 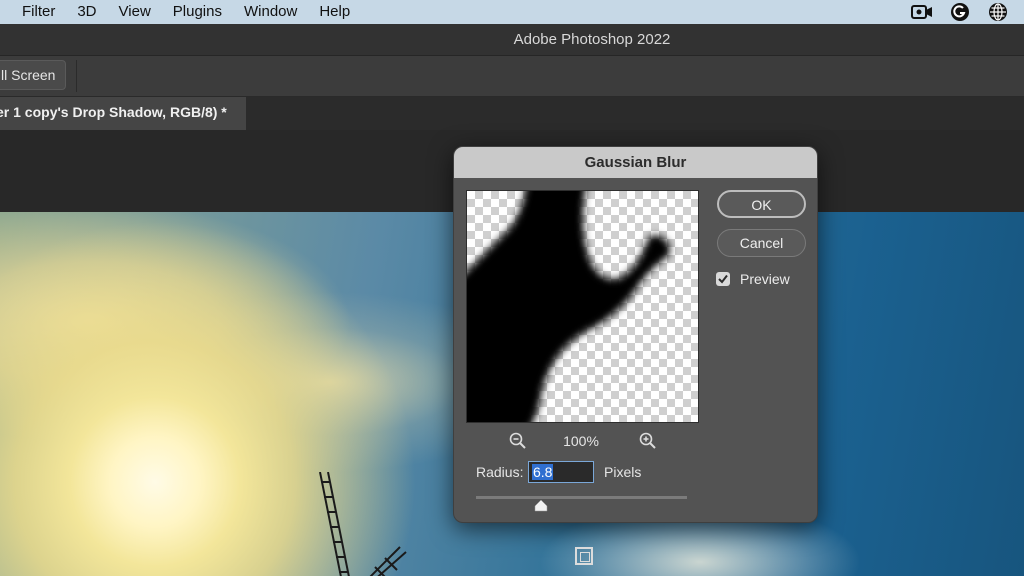 I want to click on radius-value: 6.8, so click(x=543, y=472).